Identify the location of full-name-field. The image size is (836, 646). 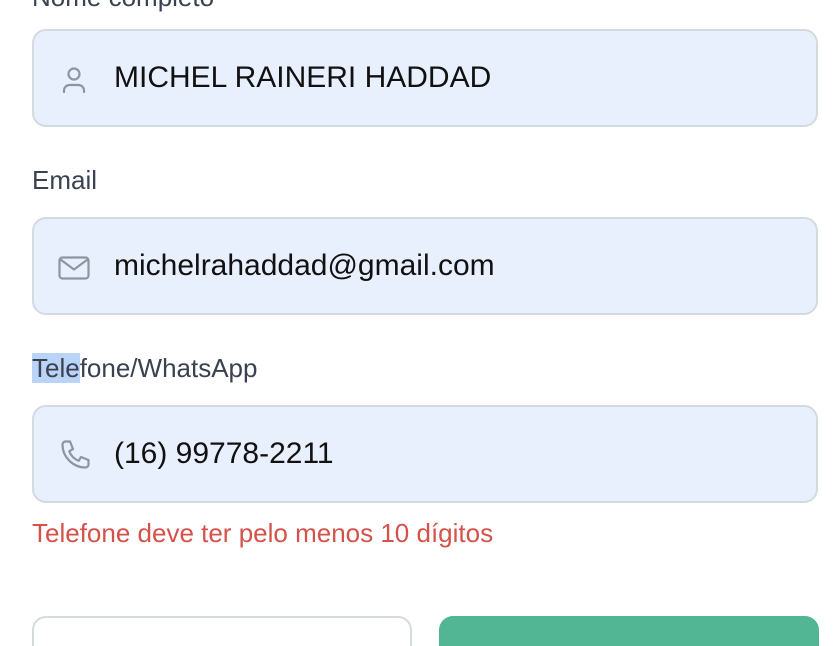
(425, 78).